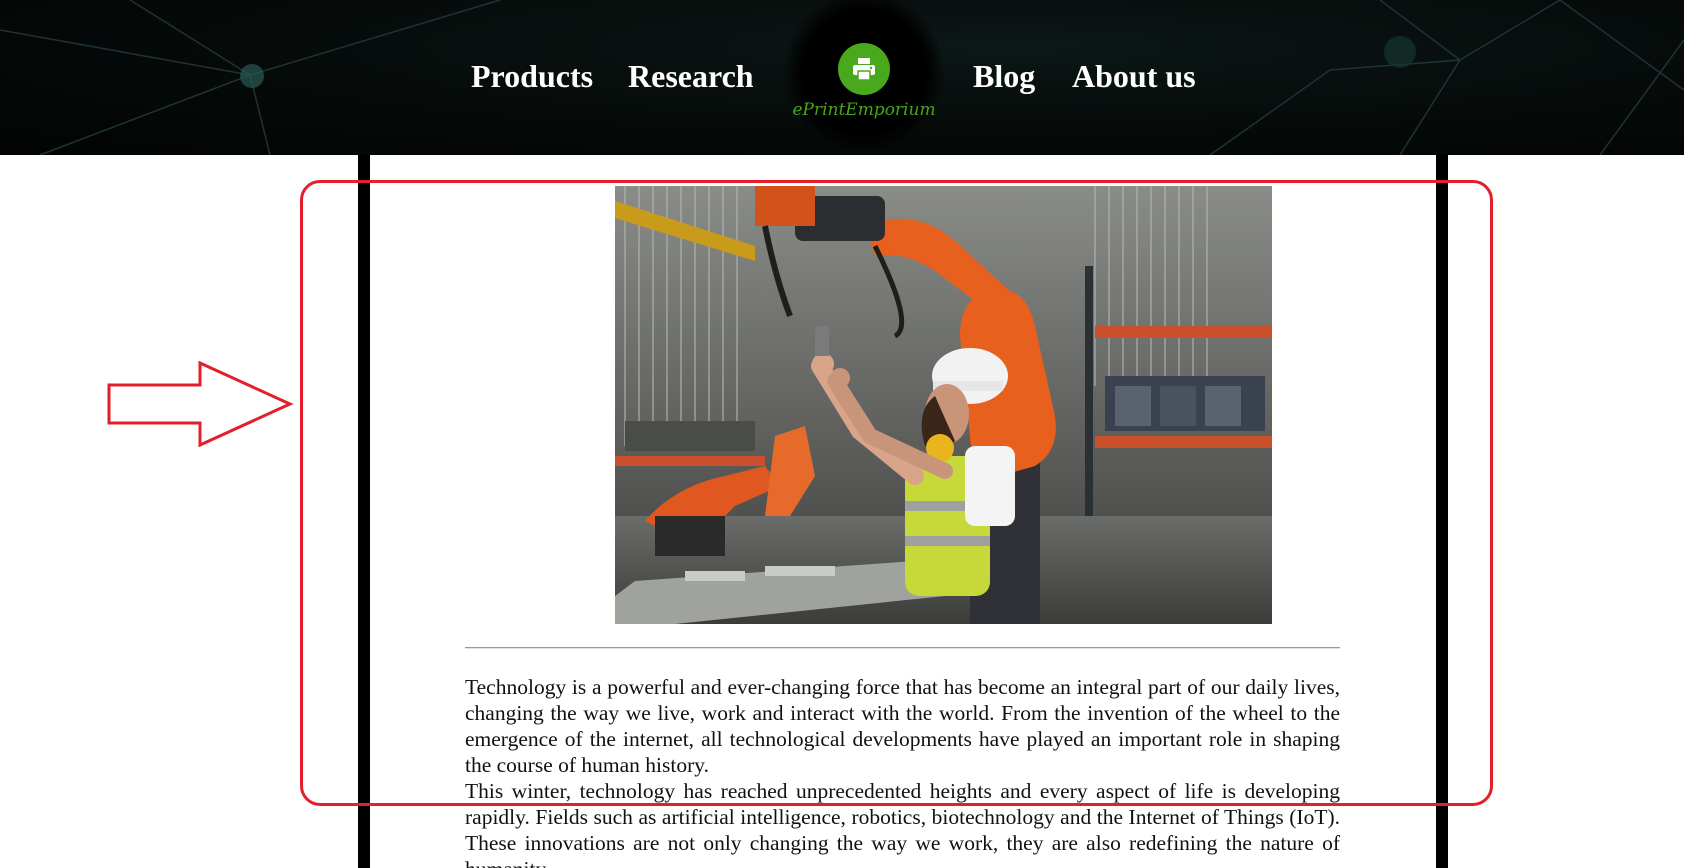  What do you see at coordinates (1004, 76) in the screenshot?
I see `nav-blog: Blog` at bounding box center [1004, 76].